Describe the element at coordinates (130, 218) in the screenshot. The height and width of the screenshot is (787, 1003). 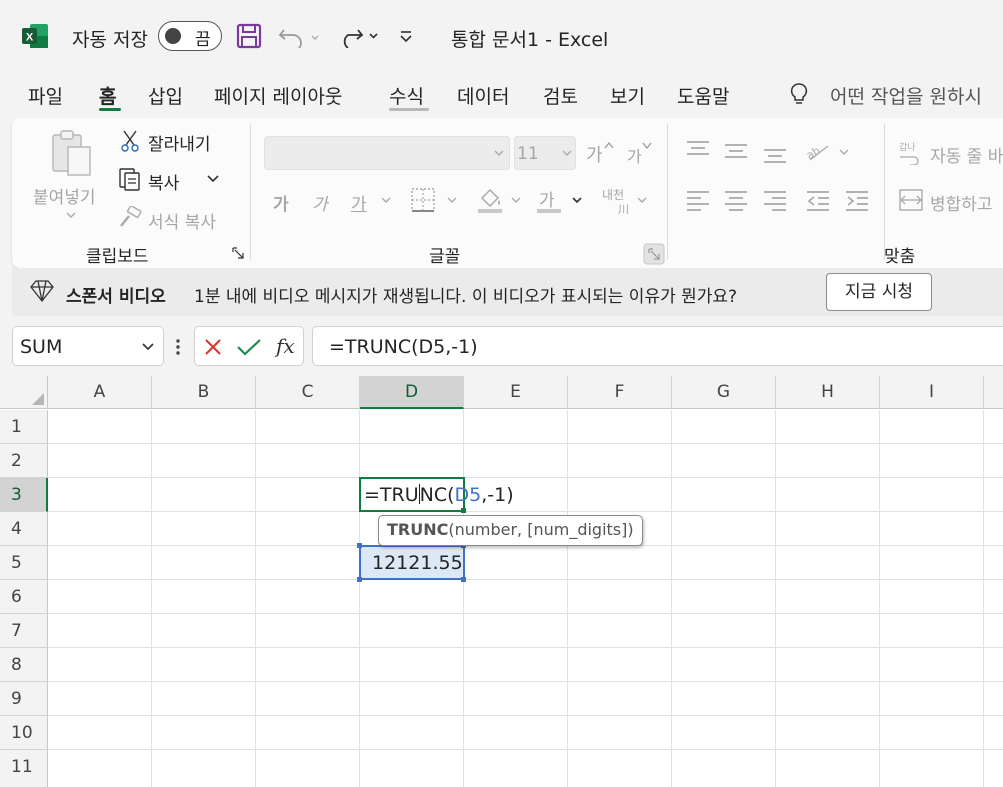
I see `format-painter-icon` at that location.